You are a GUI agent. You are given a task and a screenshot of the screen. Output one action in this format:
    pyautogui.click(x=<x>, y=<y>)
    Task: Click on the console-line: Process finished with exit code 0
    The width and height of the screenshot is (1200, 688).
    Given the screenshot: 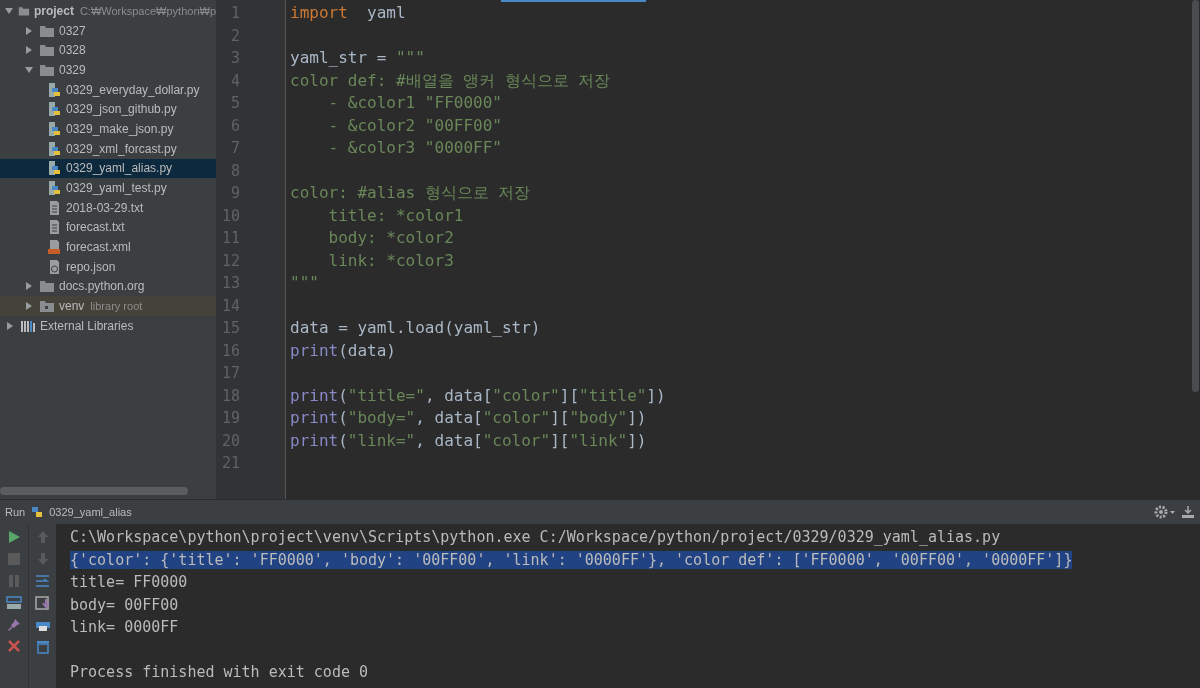 What is the action you would take?
    pyautogui.click(x=219, y=672)
    